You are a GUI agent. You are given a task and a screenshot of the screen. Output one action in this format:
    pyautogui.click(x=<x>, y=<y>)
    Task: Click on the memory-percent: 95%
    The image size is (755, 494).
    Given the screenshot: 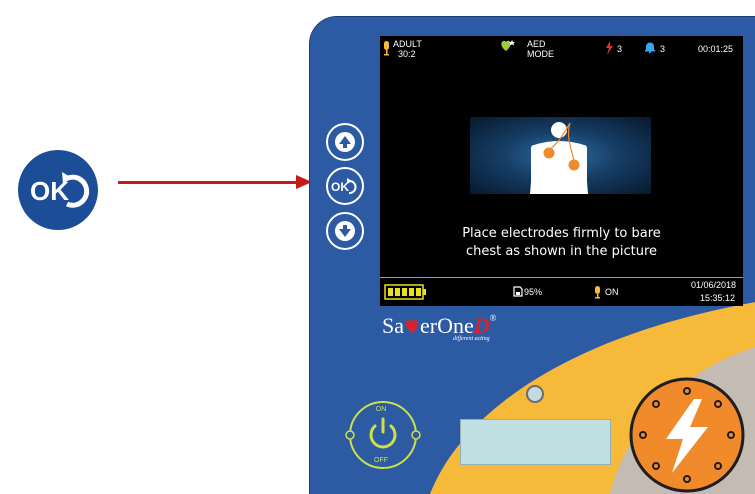 What is the action you would take?
    pyautogui.click(x=533, y=292)
    